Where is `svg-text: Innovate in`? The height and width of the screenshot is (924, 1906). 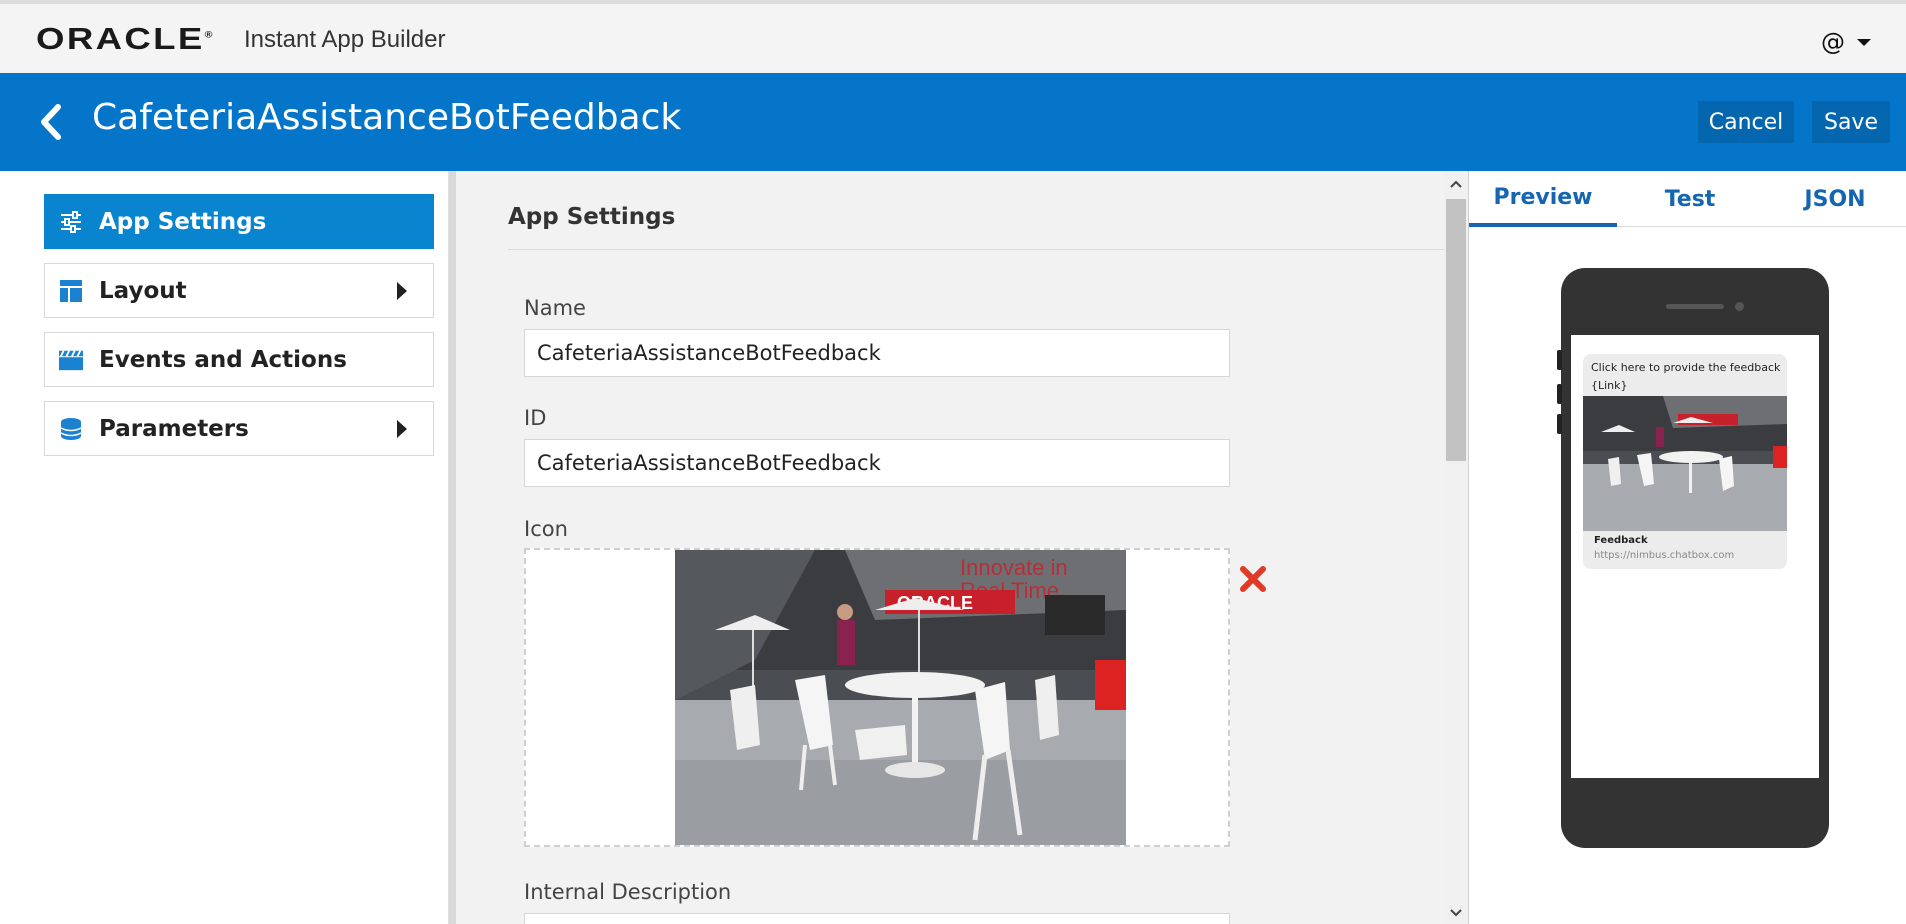 svg-text: Innovate in is located at coordinates (1014, 567).